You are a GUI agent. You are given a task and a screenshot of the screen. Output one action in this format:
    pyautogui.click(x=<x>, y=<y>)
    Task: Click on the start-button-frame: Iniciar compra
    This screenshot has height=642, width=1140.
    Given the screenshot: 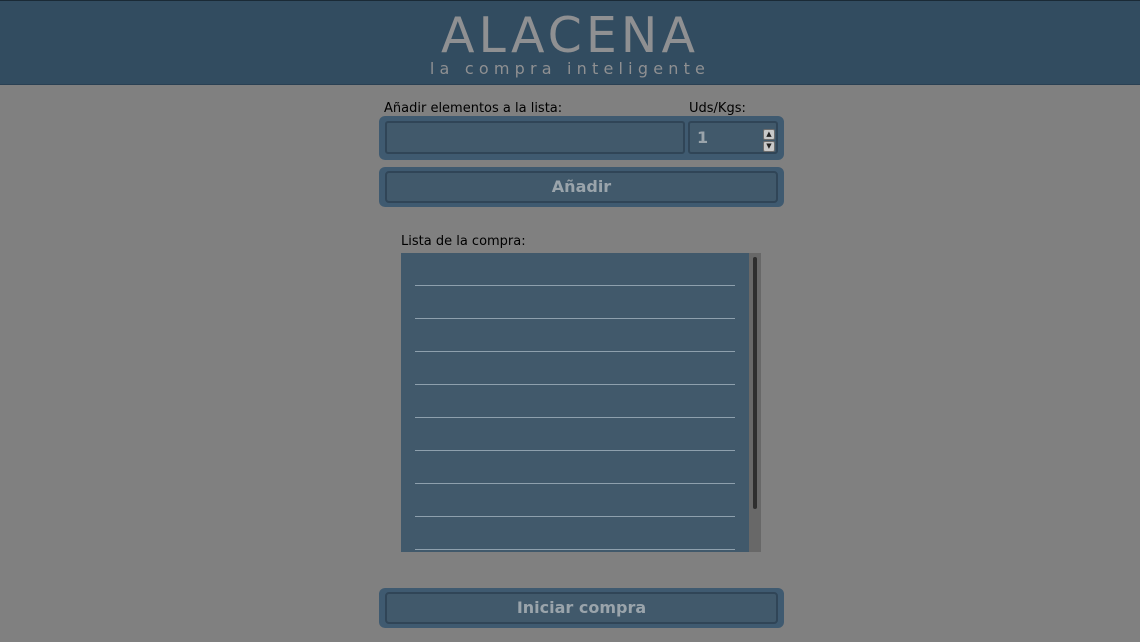 What is the action you would take?
    pyautogui.click(x=581, y=608)
    